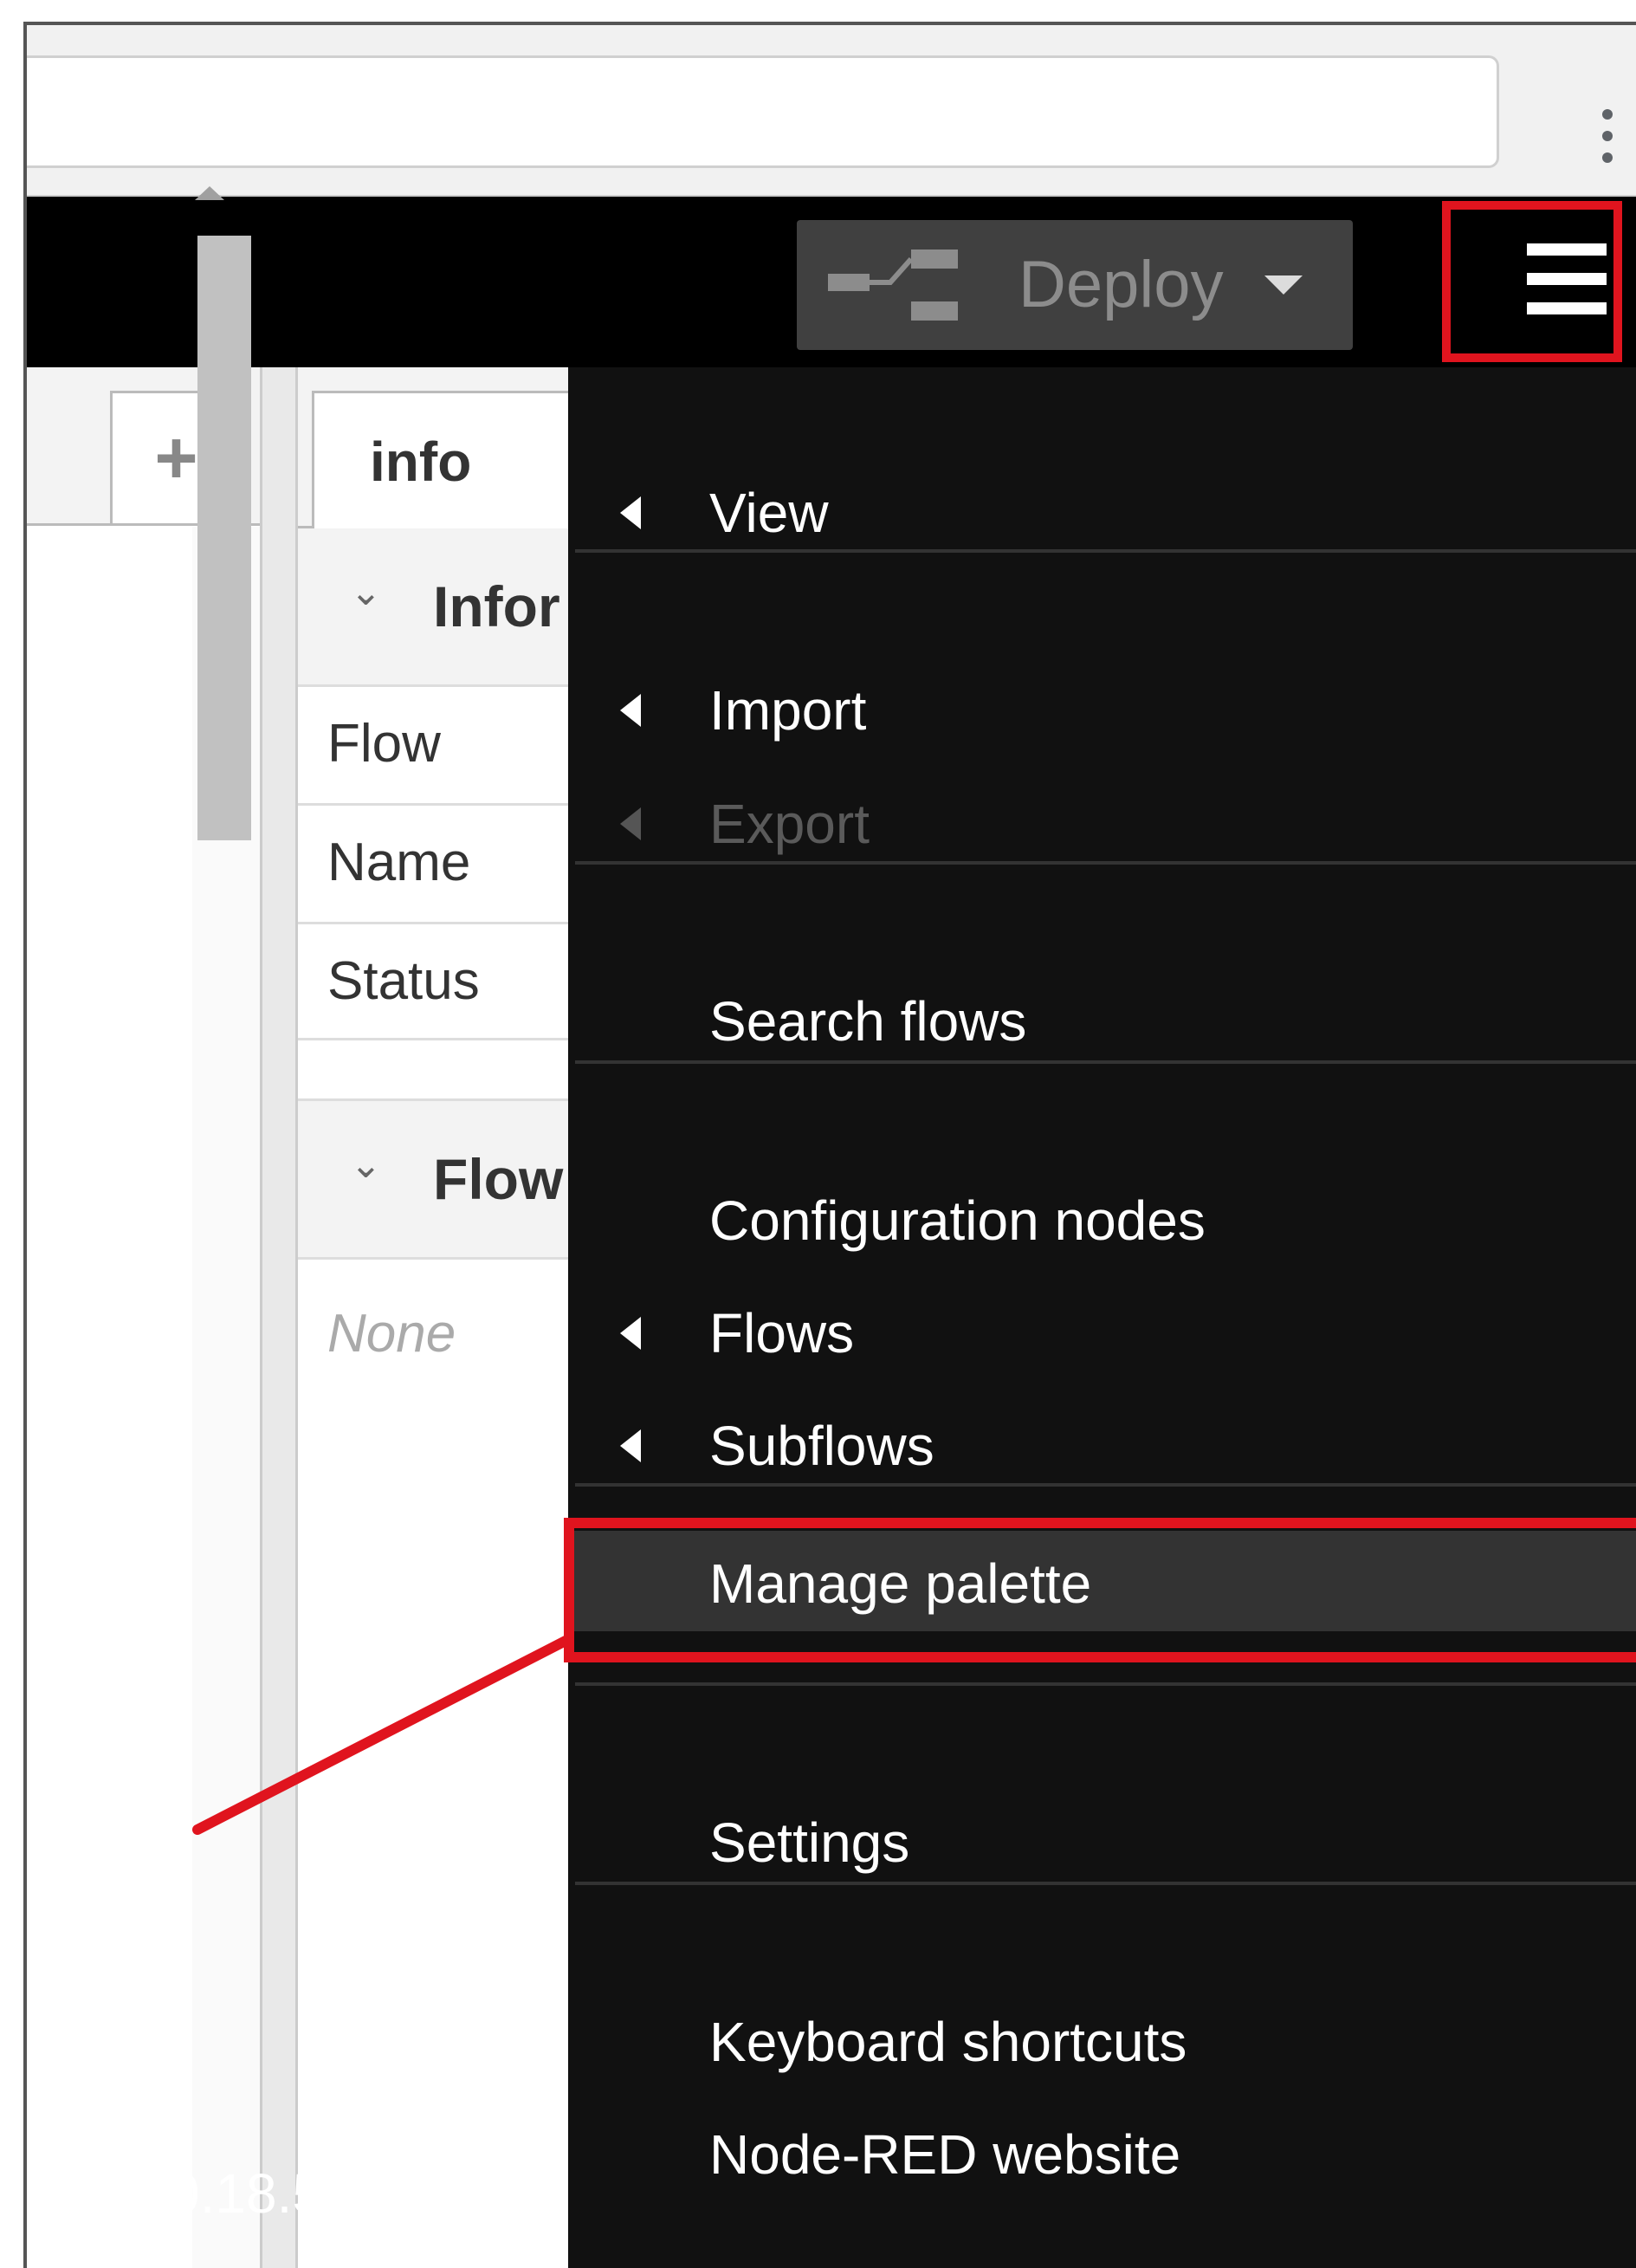 This screenshot has width=1636, height=2268. What do you see at coordinates (382, 1735) in the screenshot?
I see `annotation-callout-line` at bounding box center [382, 1735].